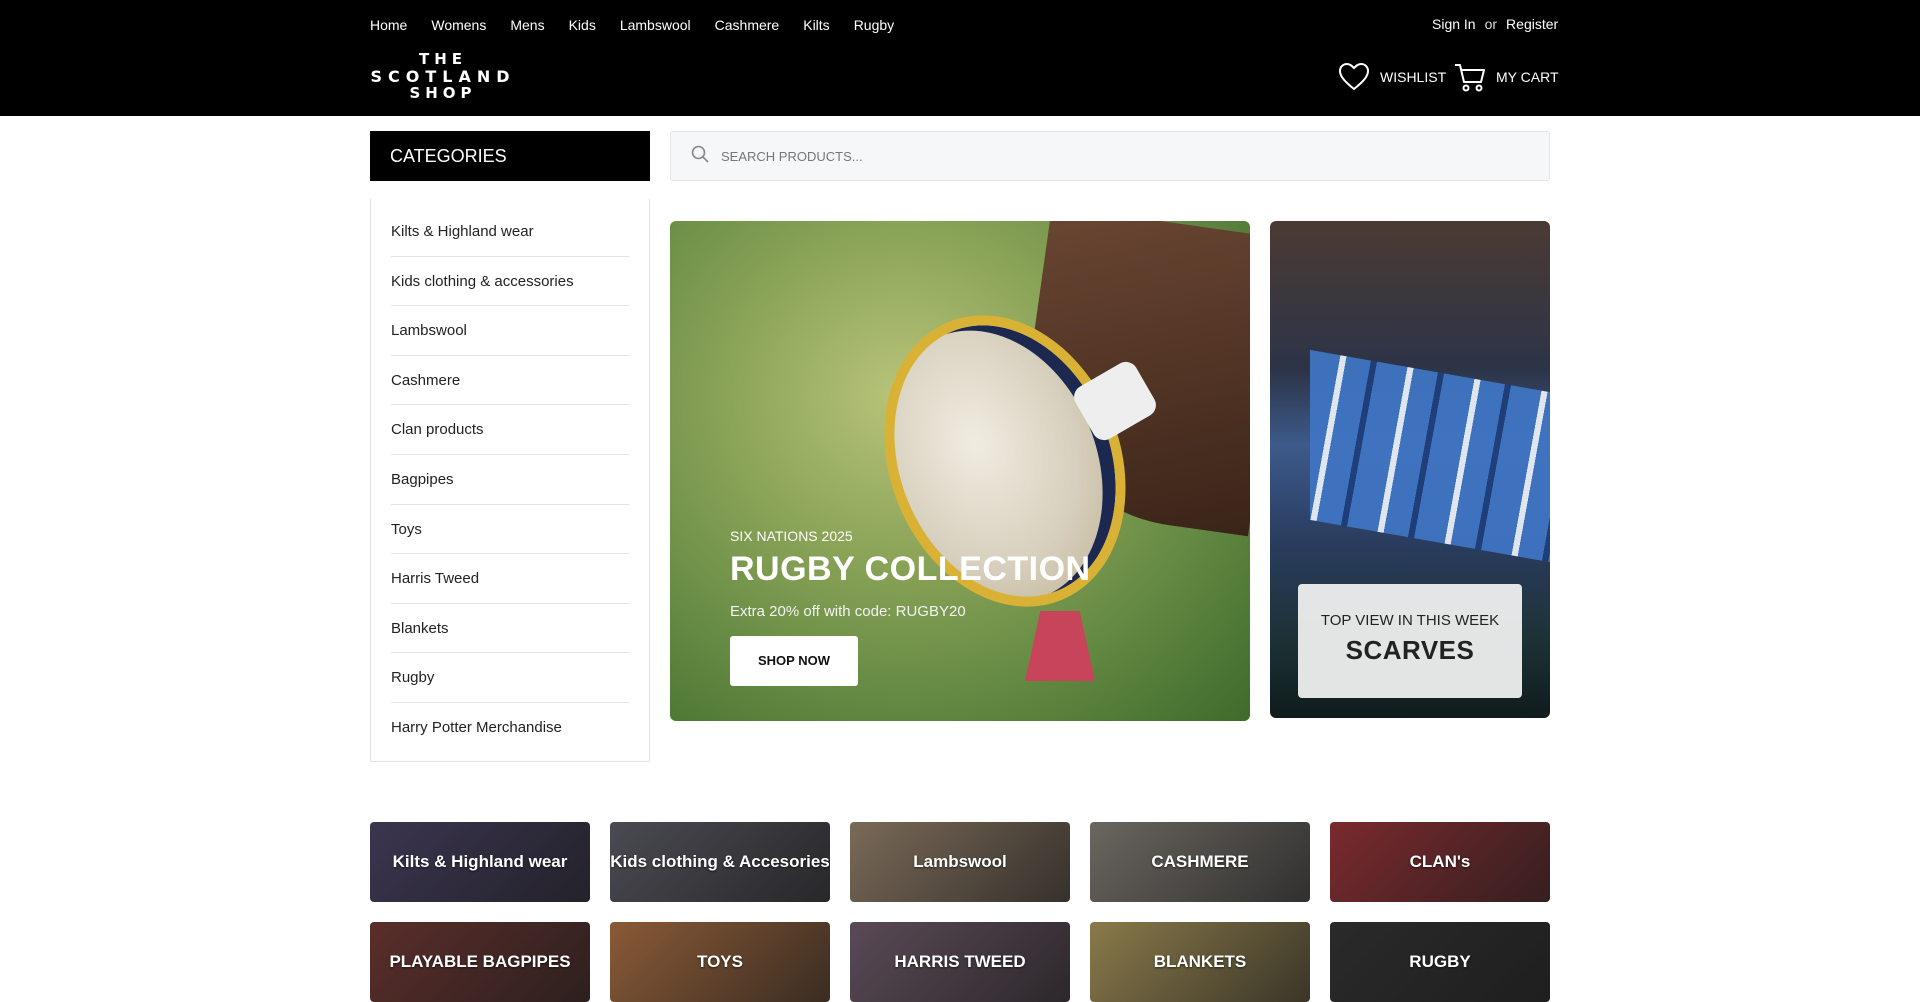 Image resolution: width=1920 pixels, height=1002 pixels. I want to click on cart-label: MY CART, so click(1527, 77).